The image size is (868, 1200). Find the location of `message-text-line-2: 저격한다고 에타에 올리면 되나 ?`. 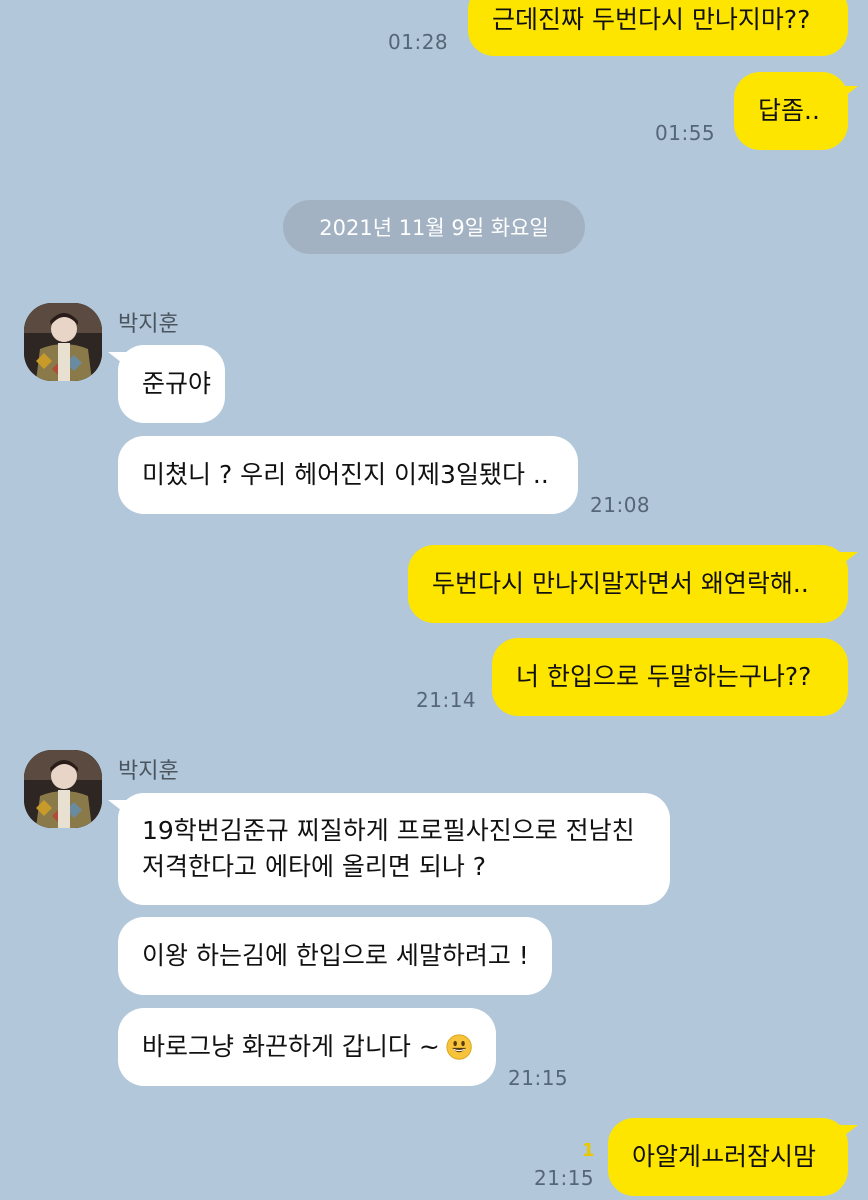

message-text-line-2: 저격한다고 에타에 올리면 되나 ? is located at coordinates (314, 866).